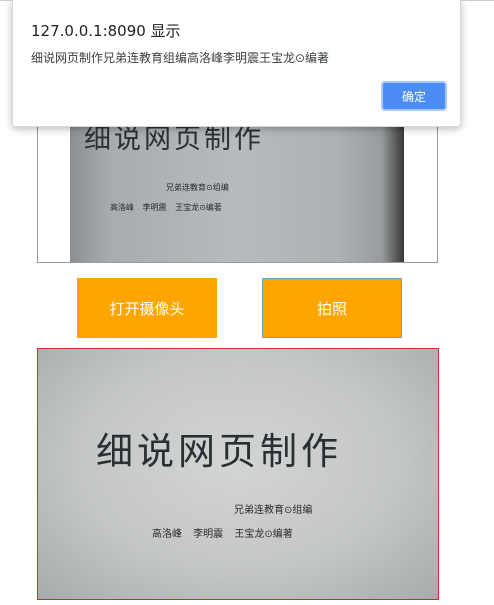 The width and height of the screenshot is (494, 605). What do you see at coordinates (273, 510) in the screenshot?
I see `photo-book-editor-line: 兄弟连教育⊙组编` at bounding box center [273, 510].